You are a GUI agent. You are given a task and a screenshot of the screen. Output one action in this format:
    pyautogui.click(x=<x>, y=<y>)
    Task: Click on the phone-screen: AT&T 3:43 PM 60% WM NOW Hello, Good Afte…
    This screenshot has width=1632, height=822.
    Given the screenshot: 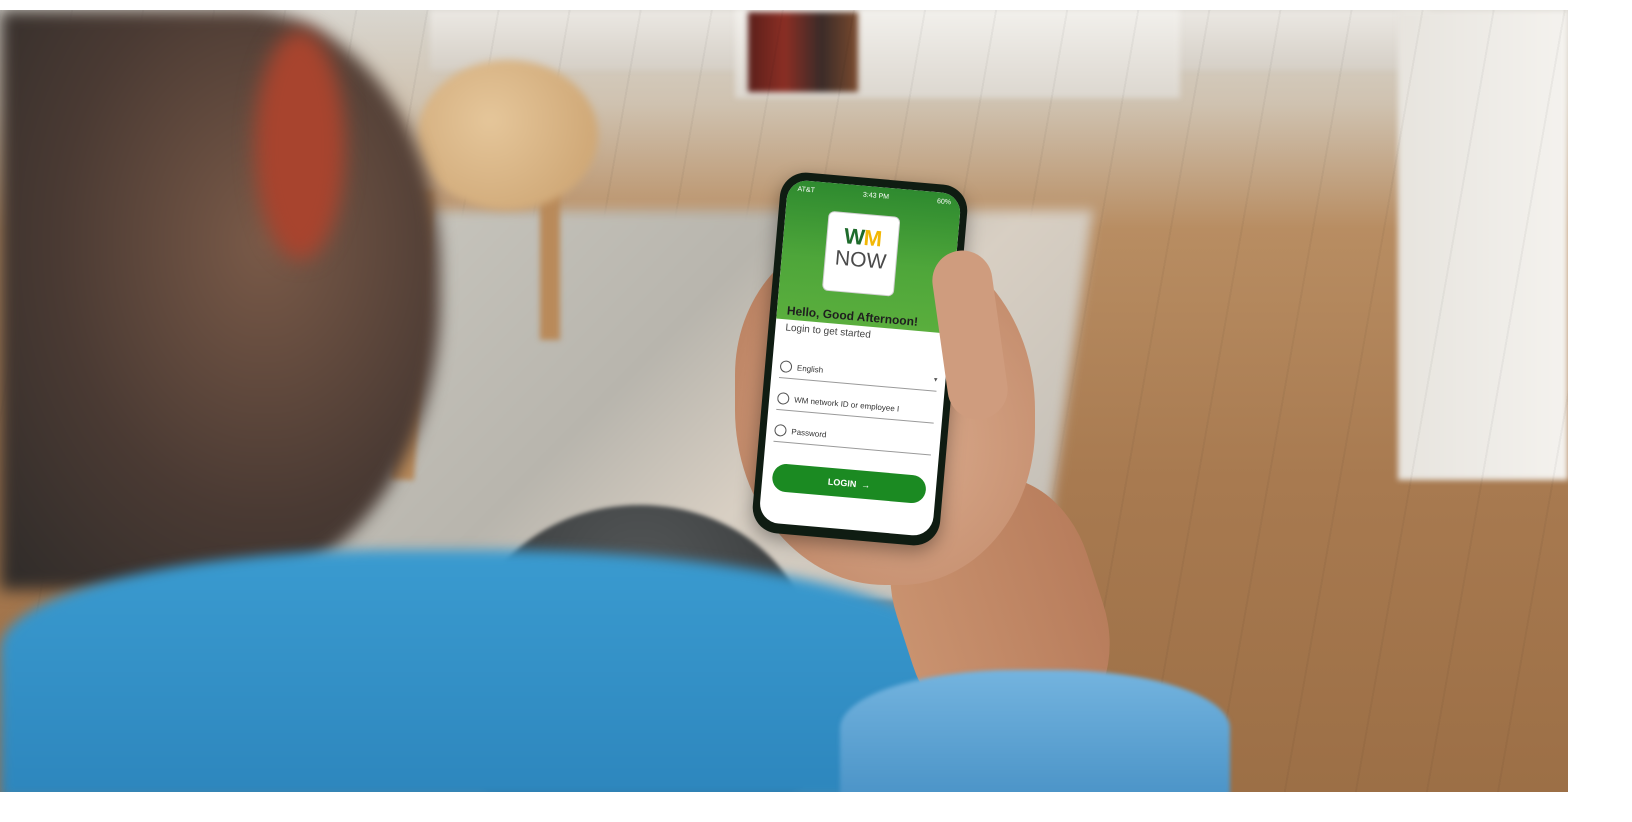 What is the action you would take?
    pyautogui.click(x=860, y=358)
    